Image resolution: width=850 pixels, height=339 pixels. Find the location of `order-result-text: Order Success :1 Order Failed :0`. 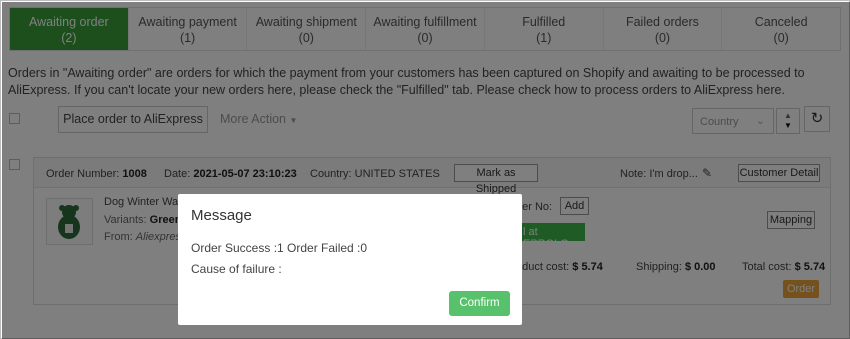

order-result-text: Order Success :1 Order Failed :0 is located at coordinates (279, 248).